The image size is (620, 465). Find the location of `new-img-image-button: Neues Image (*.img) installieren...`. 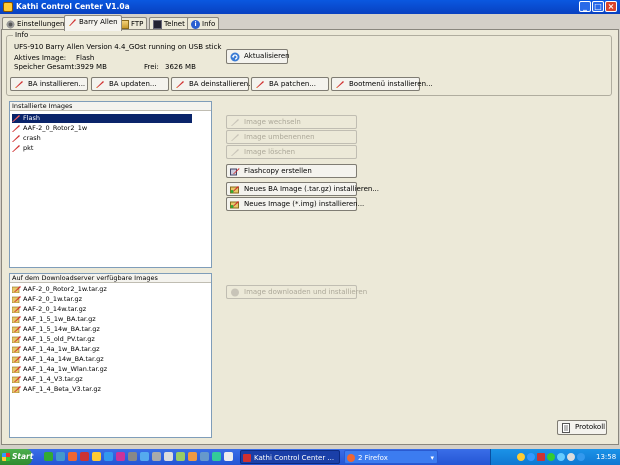

new-img-image-button: Neues Image (*.img) installieren... is located at coordinates (295, 204).